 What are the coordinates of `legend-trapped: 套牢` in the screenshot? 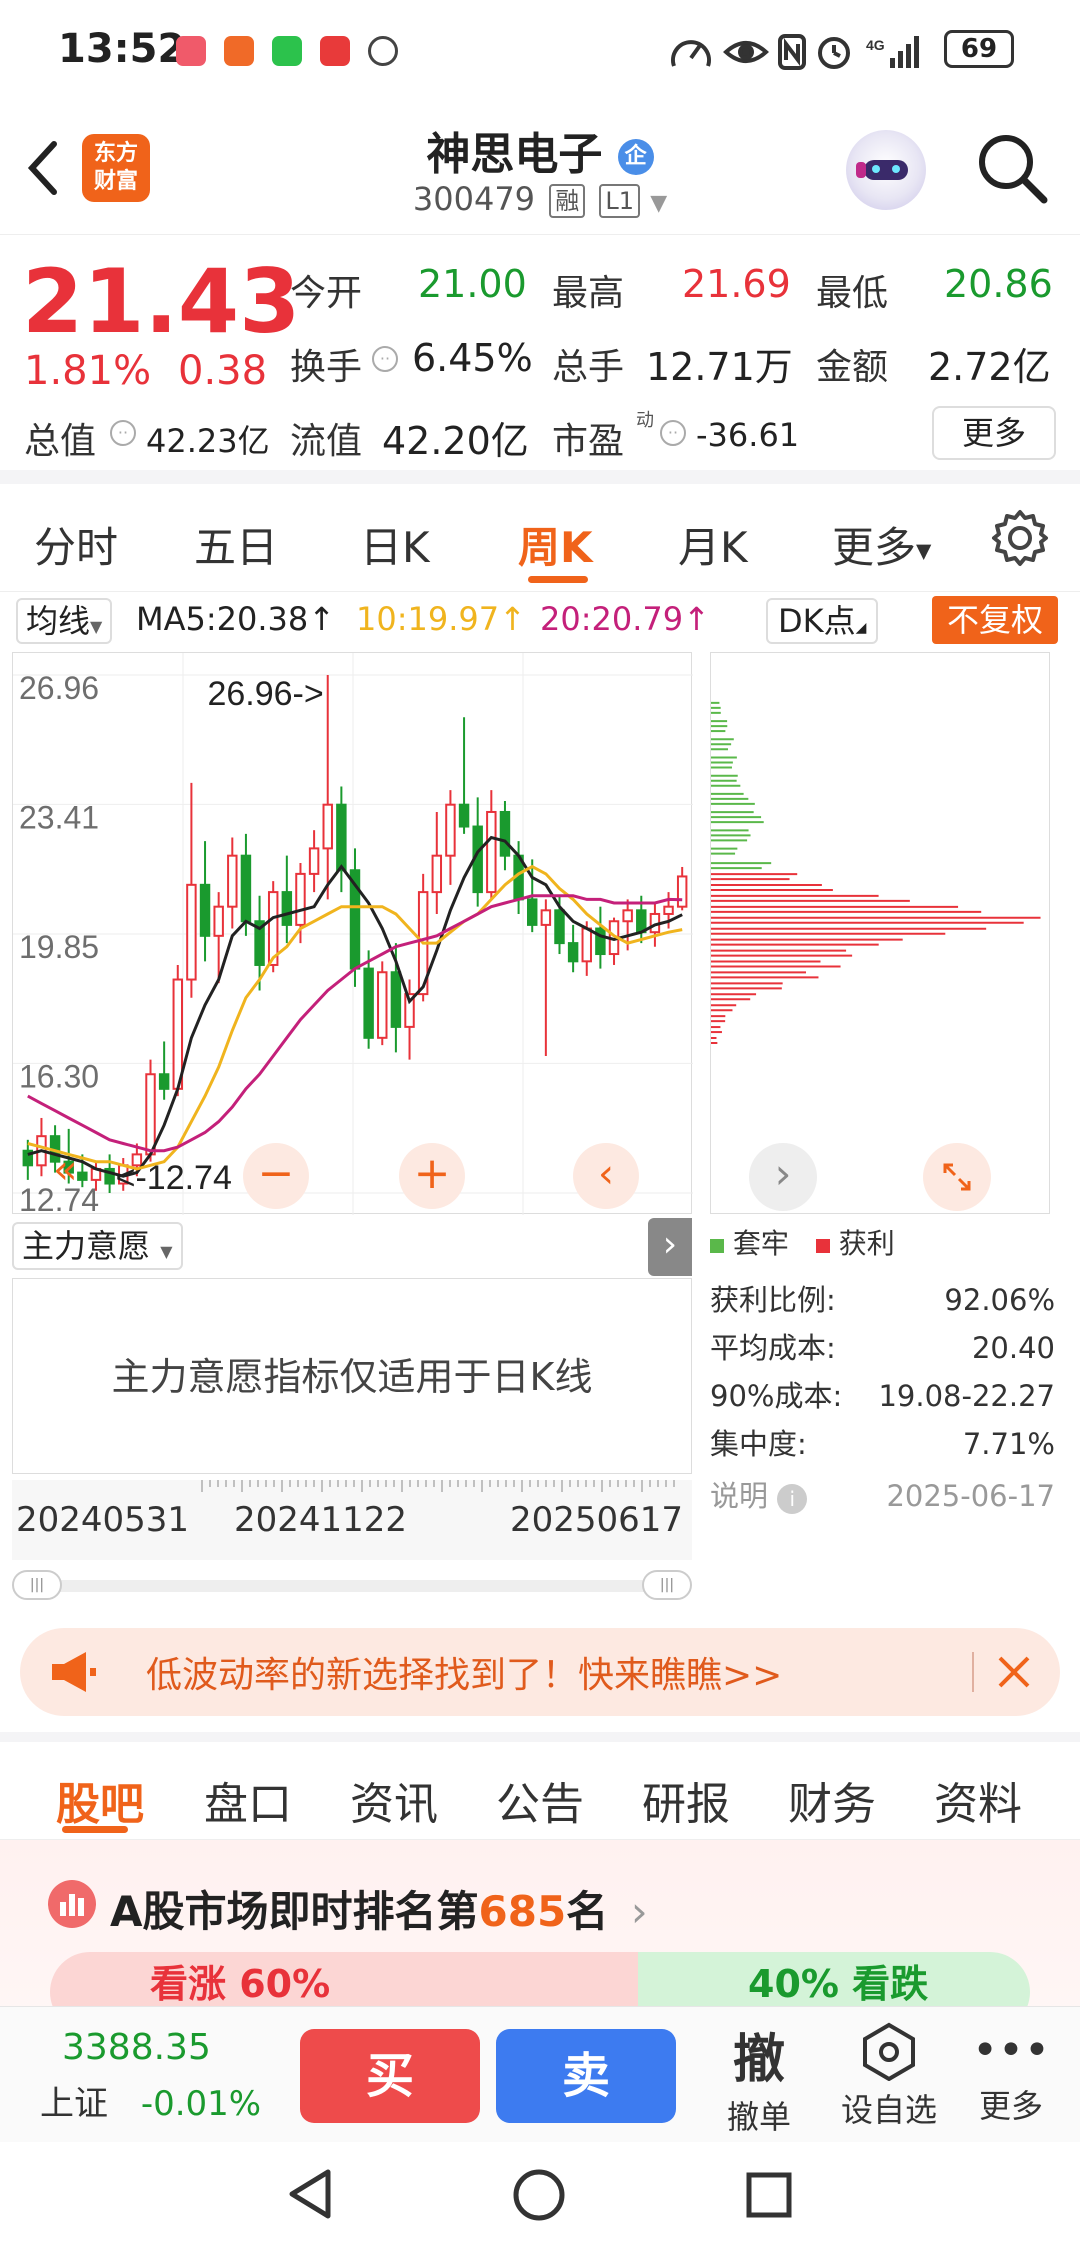 It's located at (760, 1243).